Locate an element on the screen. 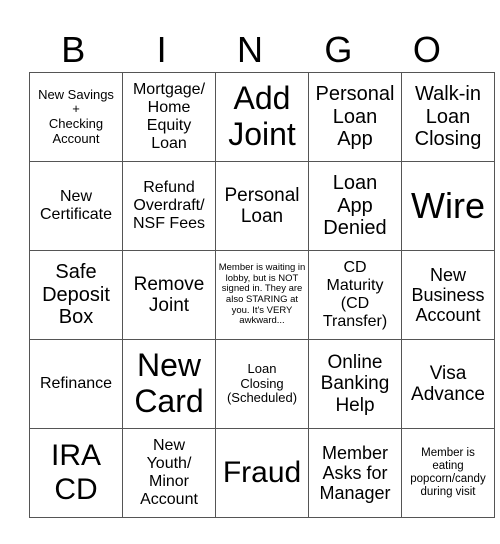  bingo-cell: Wire is located at coordinates (448, 206).